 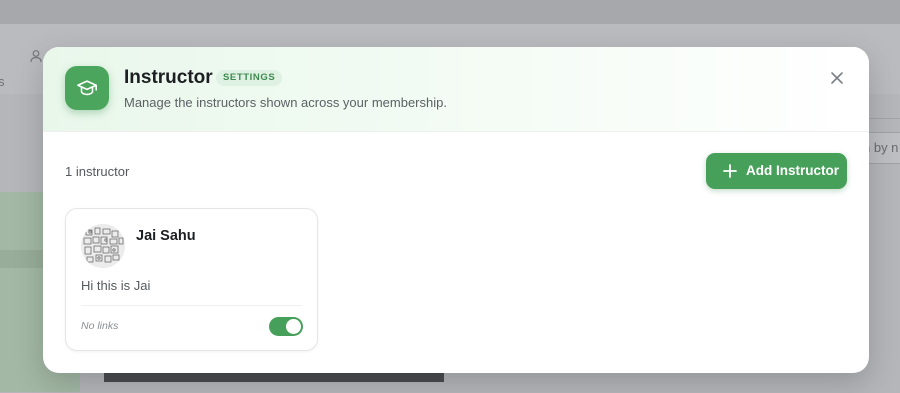 I want to click on users-icon, so click(x=36, y=56).